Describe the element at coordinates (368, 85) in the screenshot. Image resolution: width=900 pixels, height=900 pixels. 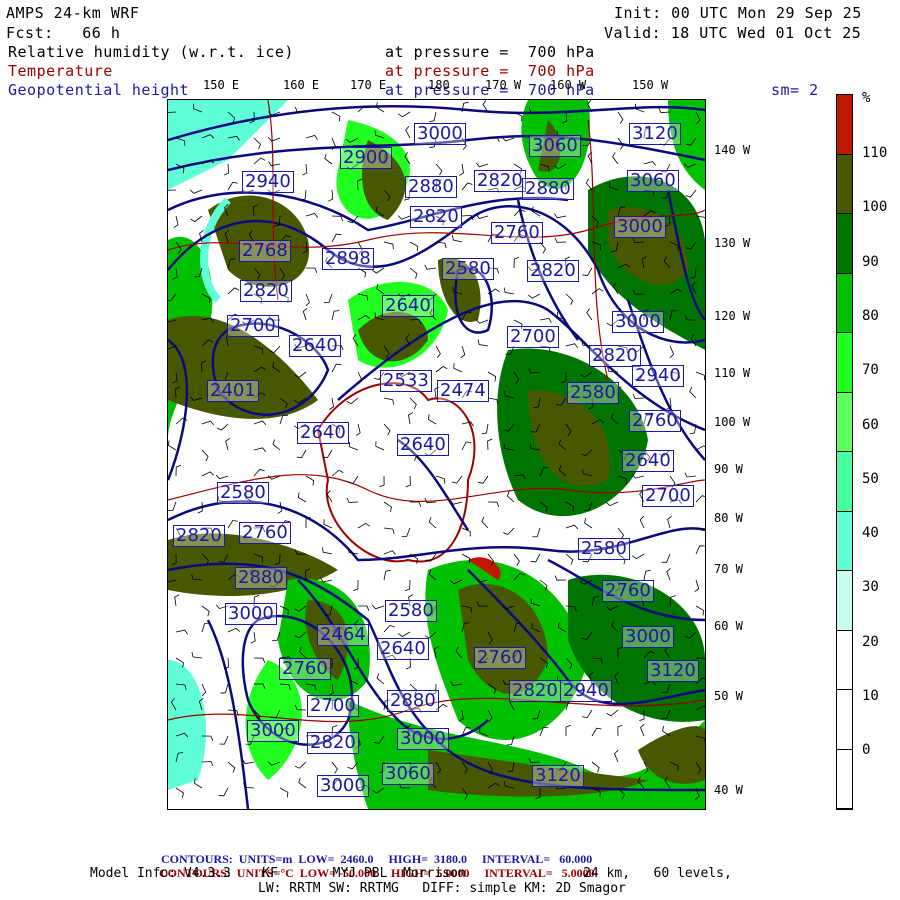
I see `longitude-label: 170 E` at that location.